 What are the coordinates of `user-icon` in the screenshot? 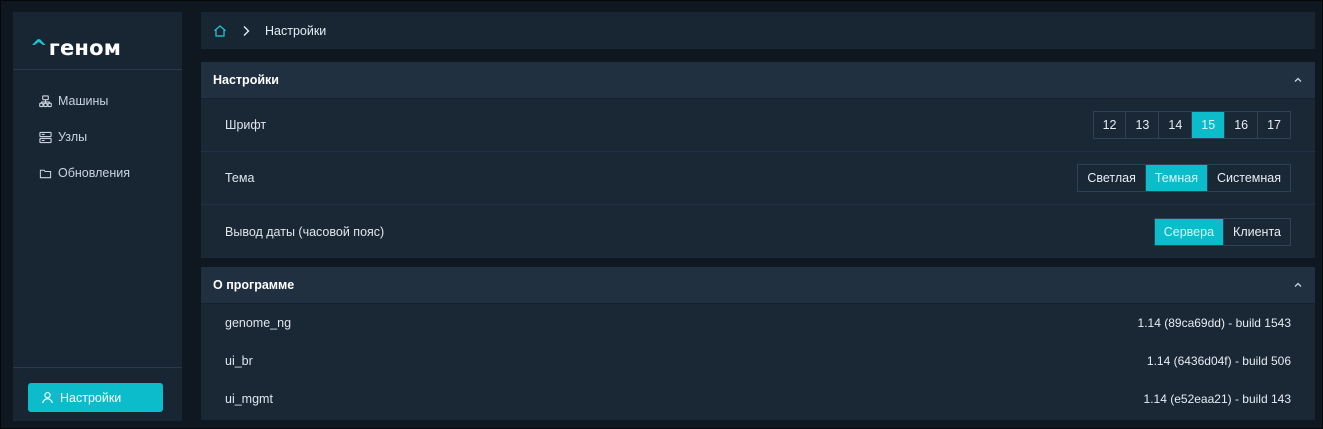 It's located at (47, 398).